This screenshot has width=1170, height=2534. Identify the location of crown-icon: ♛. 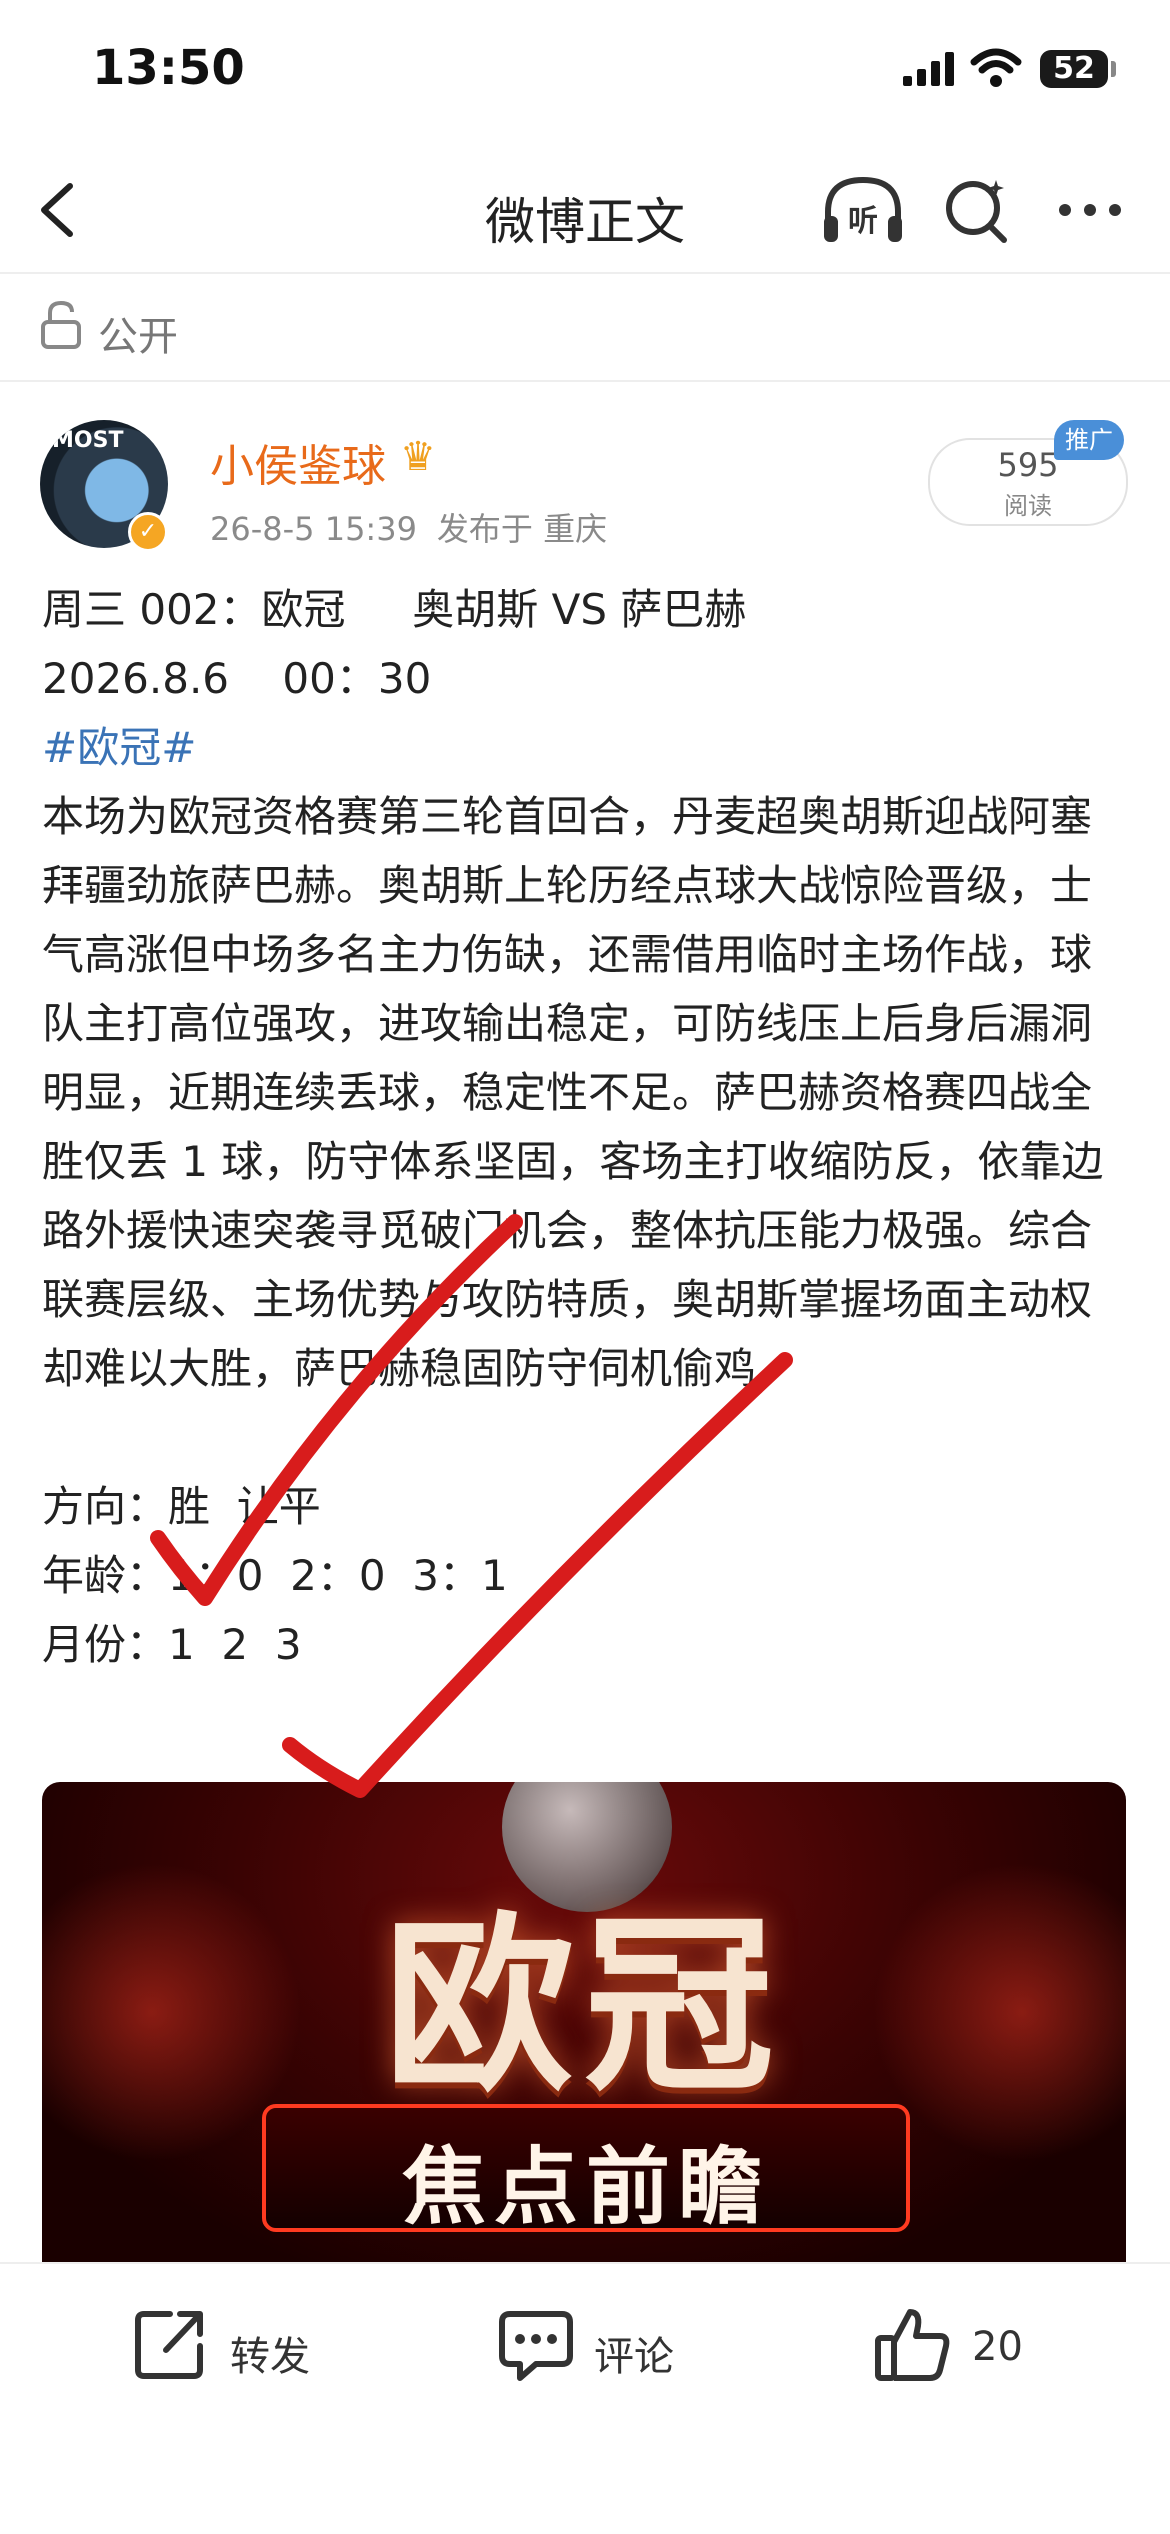
(418, 457).